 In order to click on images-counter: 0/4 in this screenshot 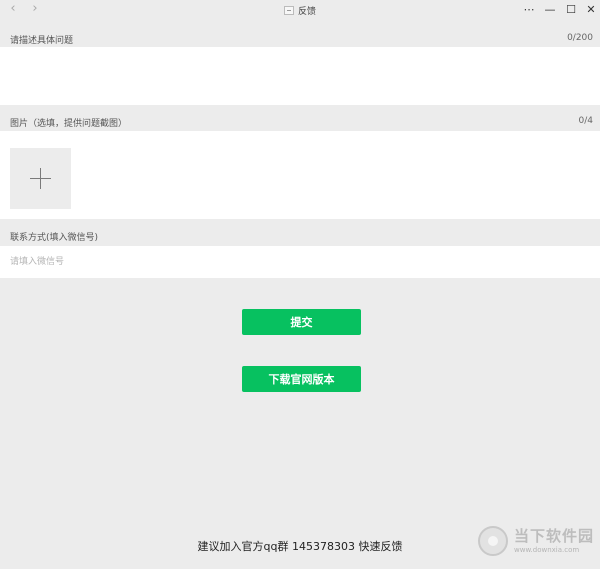, I will do `click(585, 121)`.